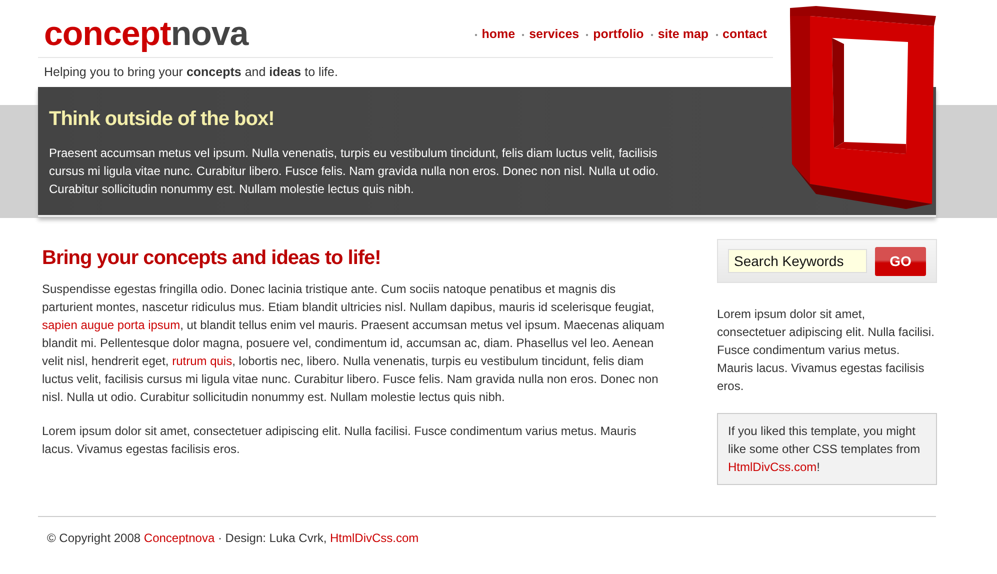  What do you see at coordinates (550, 33) in the screenshot?
I see `nav-link: services` at bounding box center [550, 33].